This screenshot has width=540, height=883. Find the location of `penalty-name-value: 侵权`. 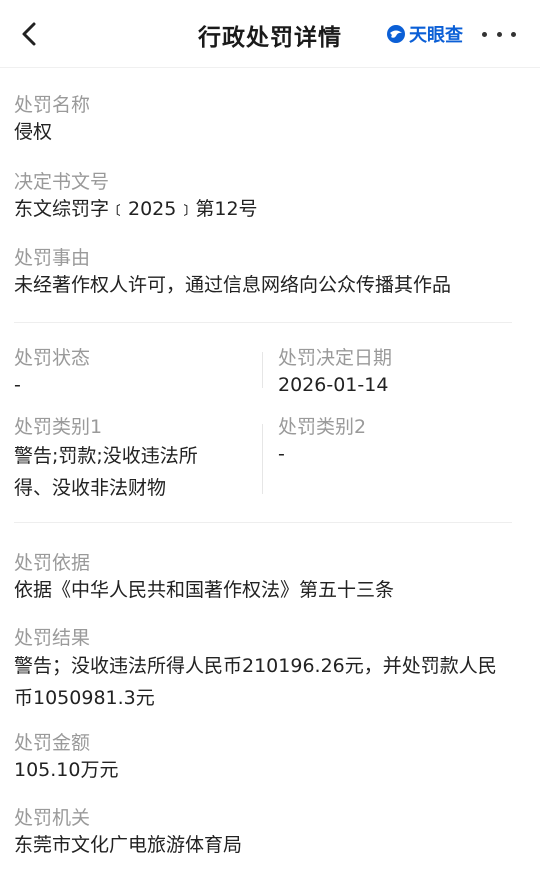

penalty-name-value: 侵权 is located at coordinates (33, 132).